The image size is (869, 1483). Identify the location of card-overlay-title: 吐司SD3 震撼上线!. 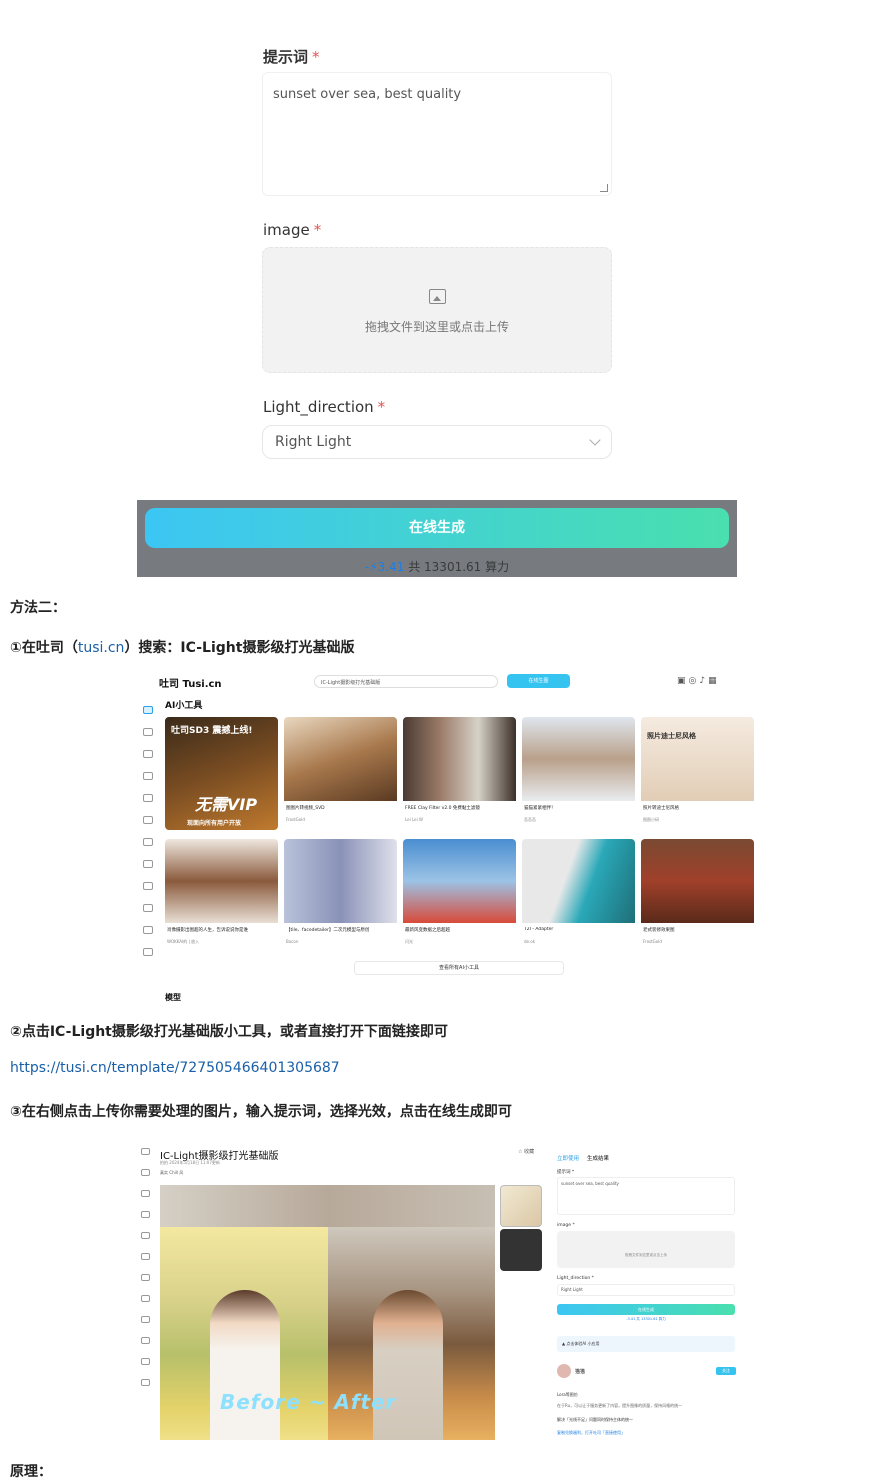
(212, 731).